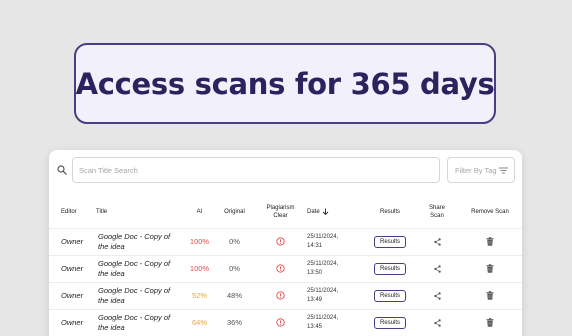  What do you see at coordinates (315, 299) in the screenshot?
I see `cell-date-time: 13:49` at bounding box center [315, 299].